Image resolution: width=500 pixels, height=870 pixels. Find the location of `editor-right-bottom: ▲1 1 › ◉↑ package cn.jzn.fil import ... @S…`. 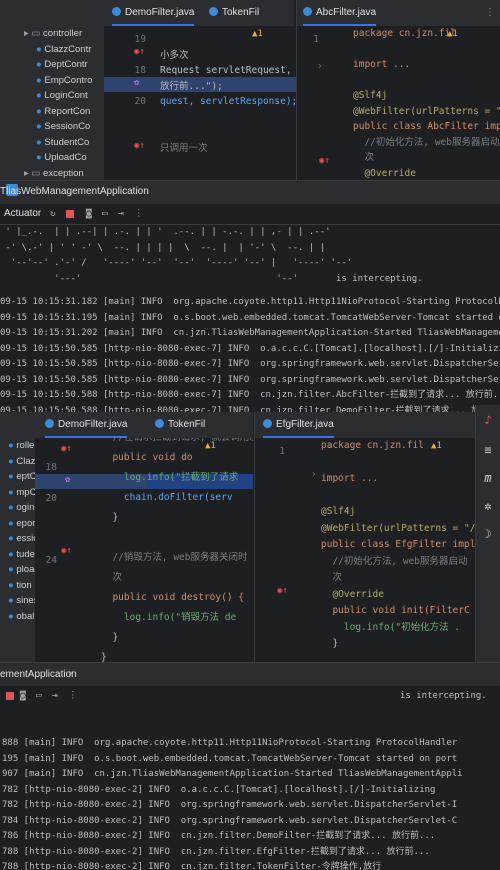

editor-right-bottom: ▲1 1 › ◉↑ package cn.jzn.fil import ... @S… is located at coordinates (365, 550).